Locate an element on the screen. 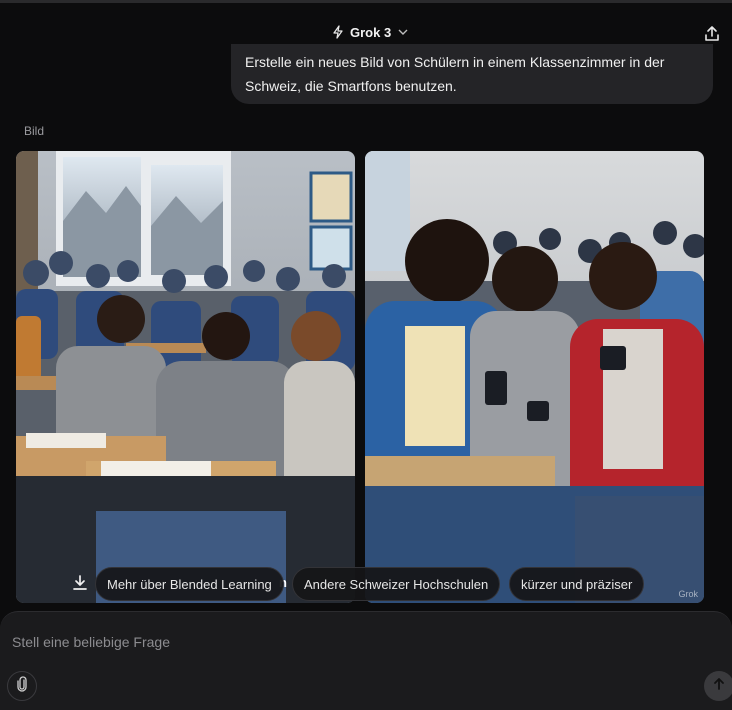 This screenshot has width=732, height=710. composer is located at coordinates (366, 660).